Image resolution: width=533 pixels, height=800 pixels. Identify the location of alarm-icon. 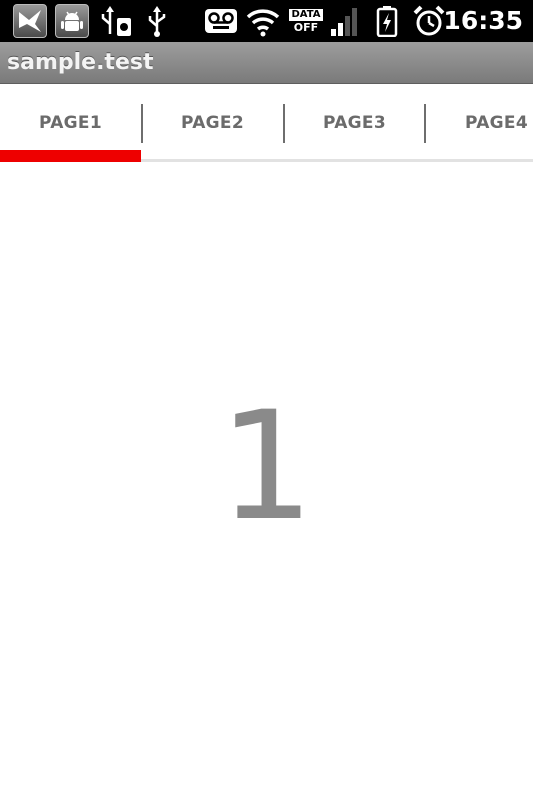
(429, 21).